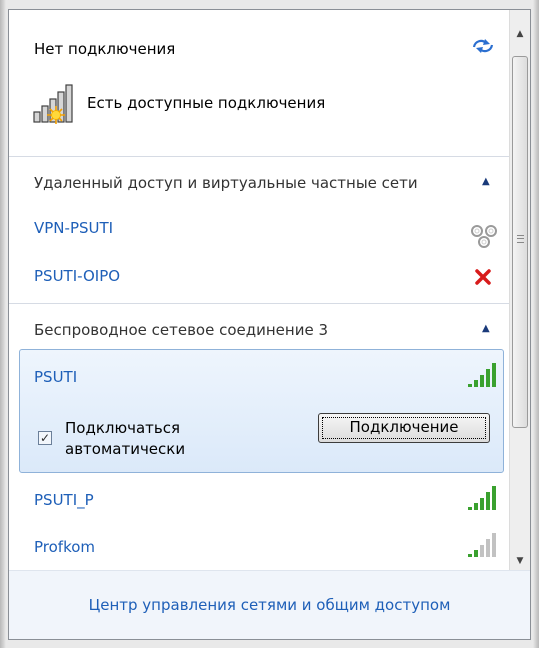 This screenshot has height=648, width=539. I want to click on psuti-p-network-item: PSUTI_P, so click(64, 500).